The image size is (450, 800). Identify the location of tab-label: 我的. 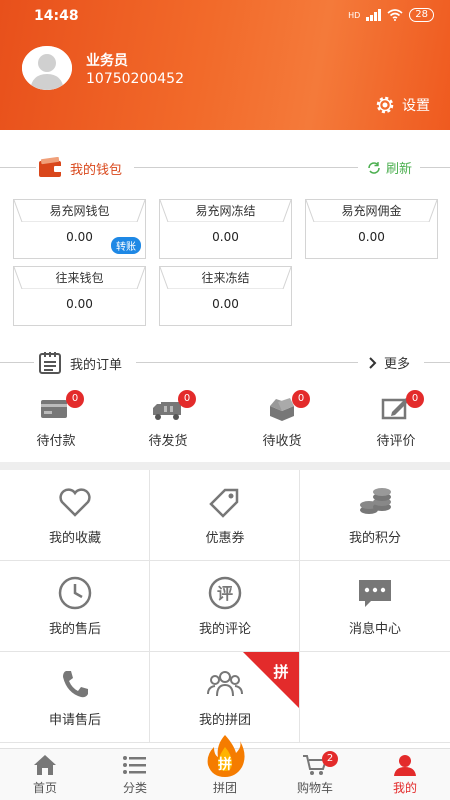
(404, 788).